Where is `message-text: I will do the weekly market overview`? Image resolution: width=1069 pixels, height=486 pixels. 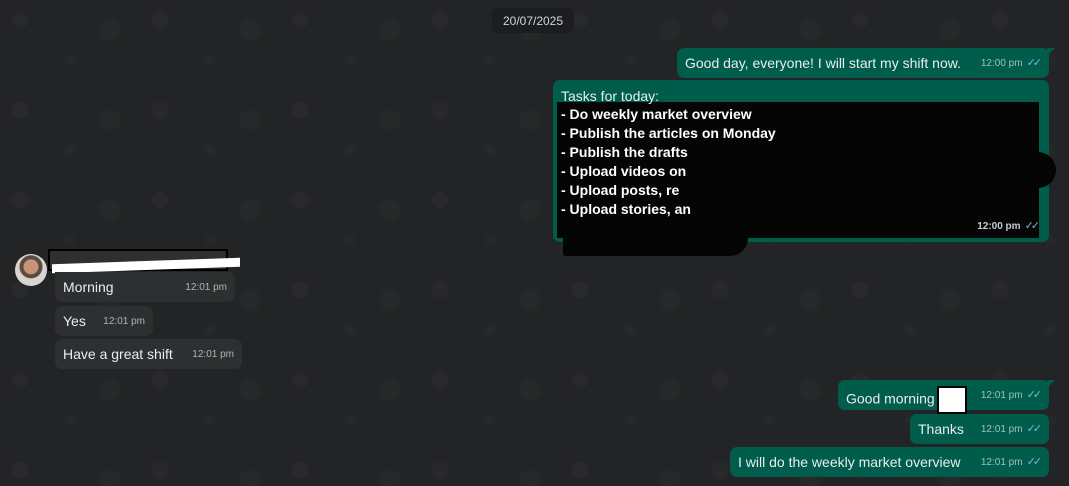 message-text: I will do the weekly market overview is located at coordinates (849, 462).